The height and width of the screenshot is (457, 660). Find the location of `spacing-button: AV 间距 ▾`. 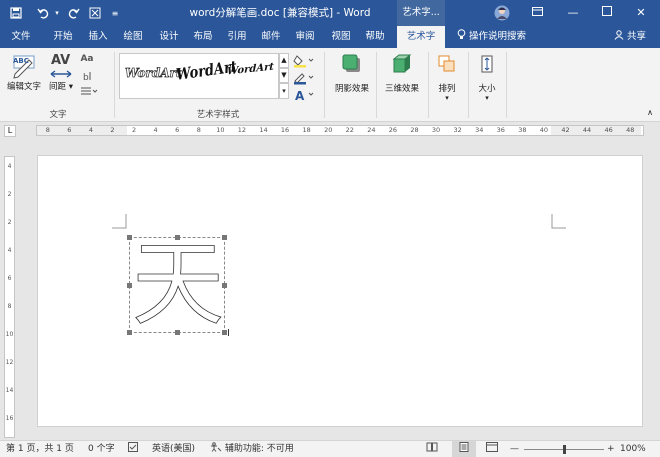

spacing-button: AV 间距 ▾ is located at coordinates (61, 72).